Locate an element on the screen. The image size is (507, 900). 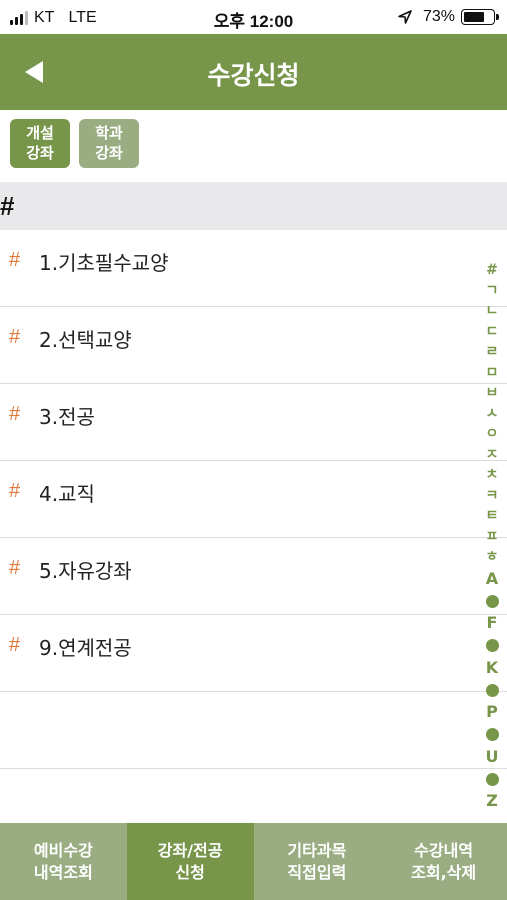
list-item-label: 2.선택교양 is located at coordinates (85, 340).